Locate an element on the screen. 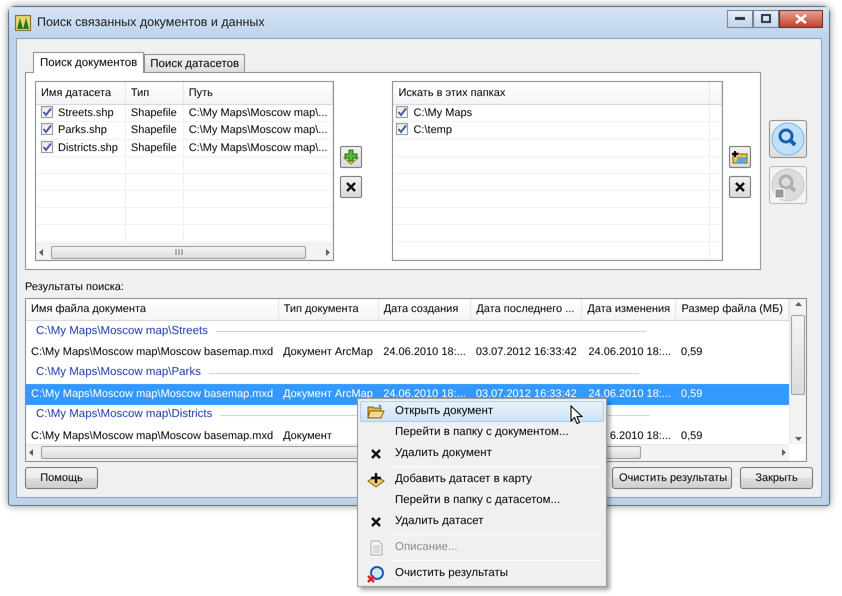 Image resolution: width=842 pixels, height=596 pixels. results-label: Результаты поиска: is located at coordinates (75, 287).